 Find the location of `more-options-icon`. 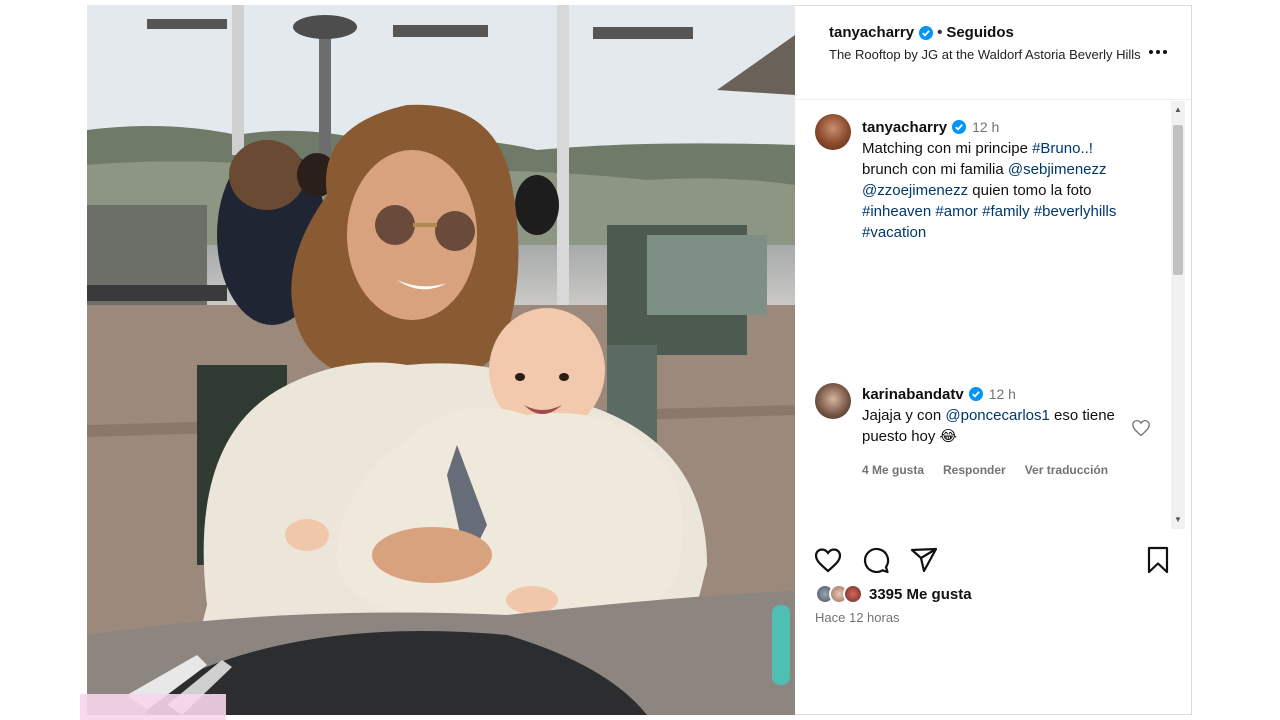

more-options-icon is located at coordinates (1158, 52).